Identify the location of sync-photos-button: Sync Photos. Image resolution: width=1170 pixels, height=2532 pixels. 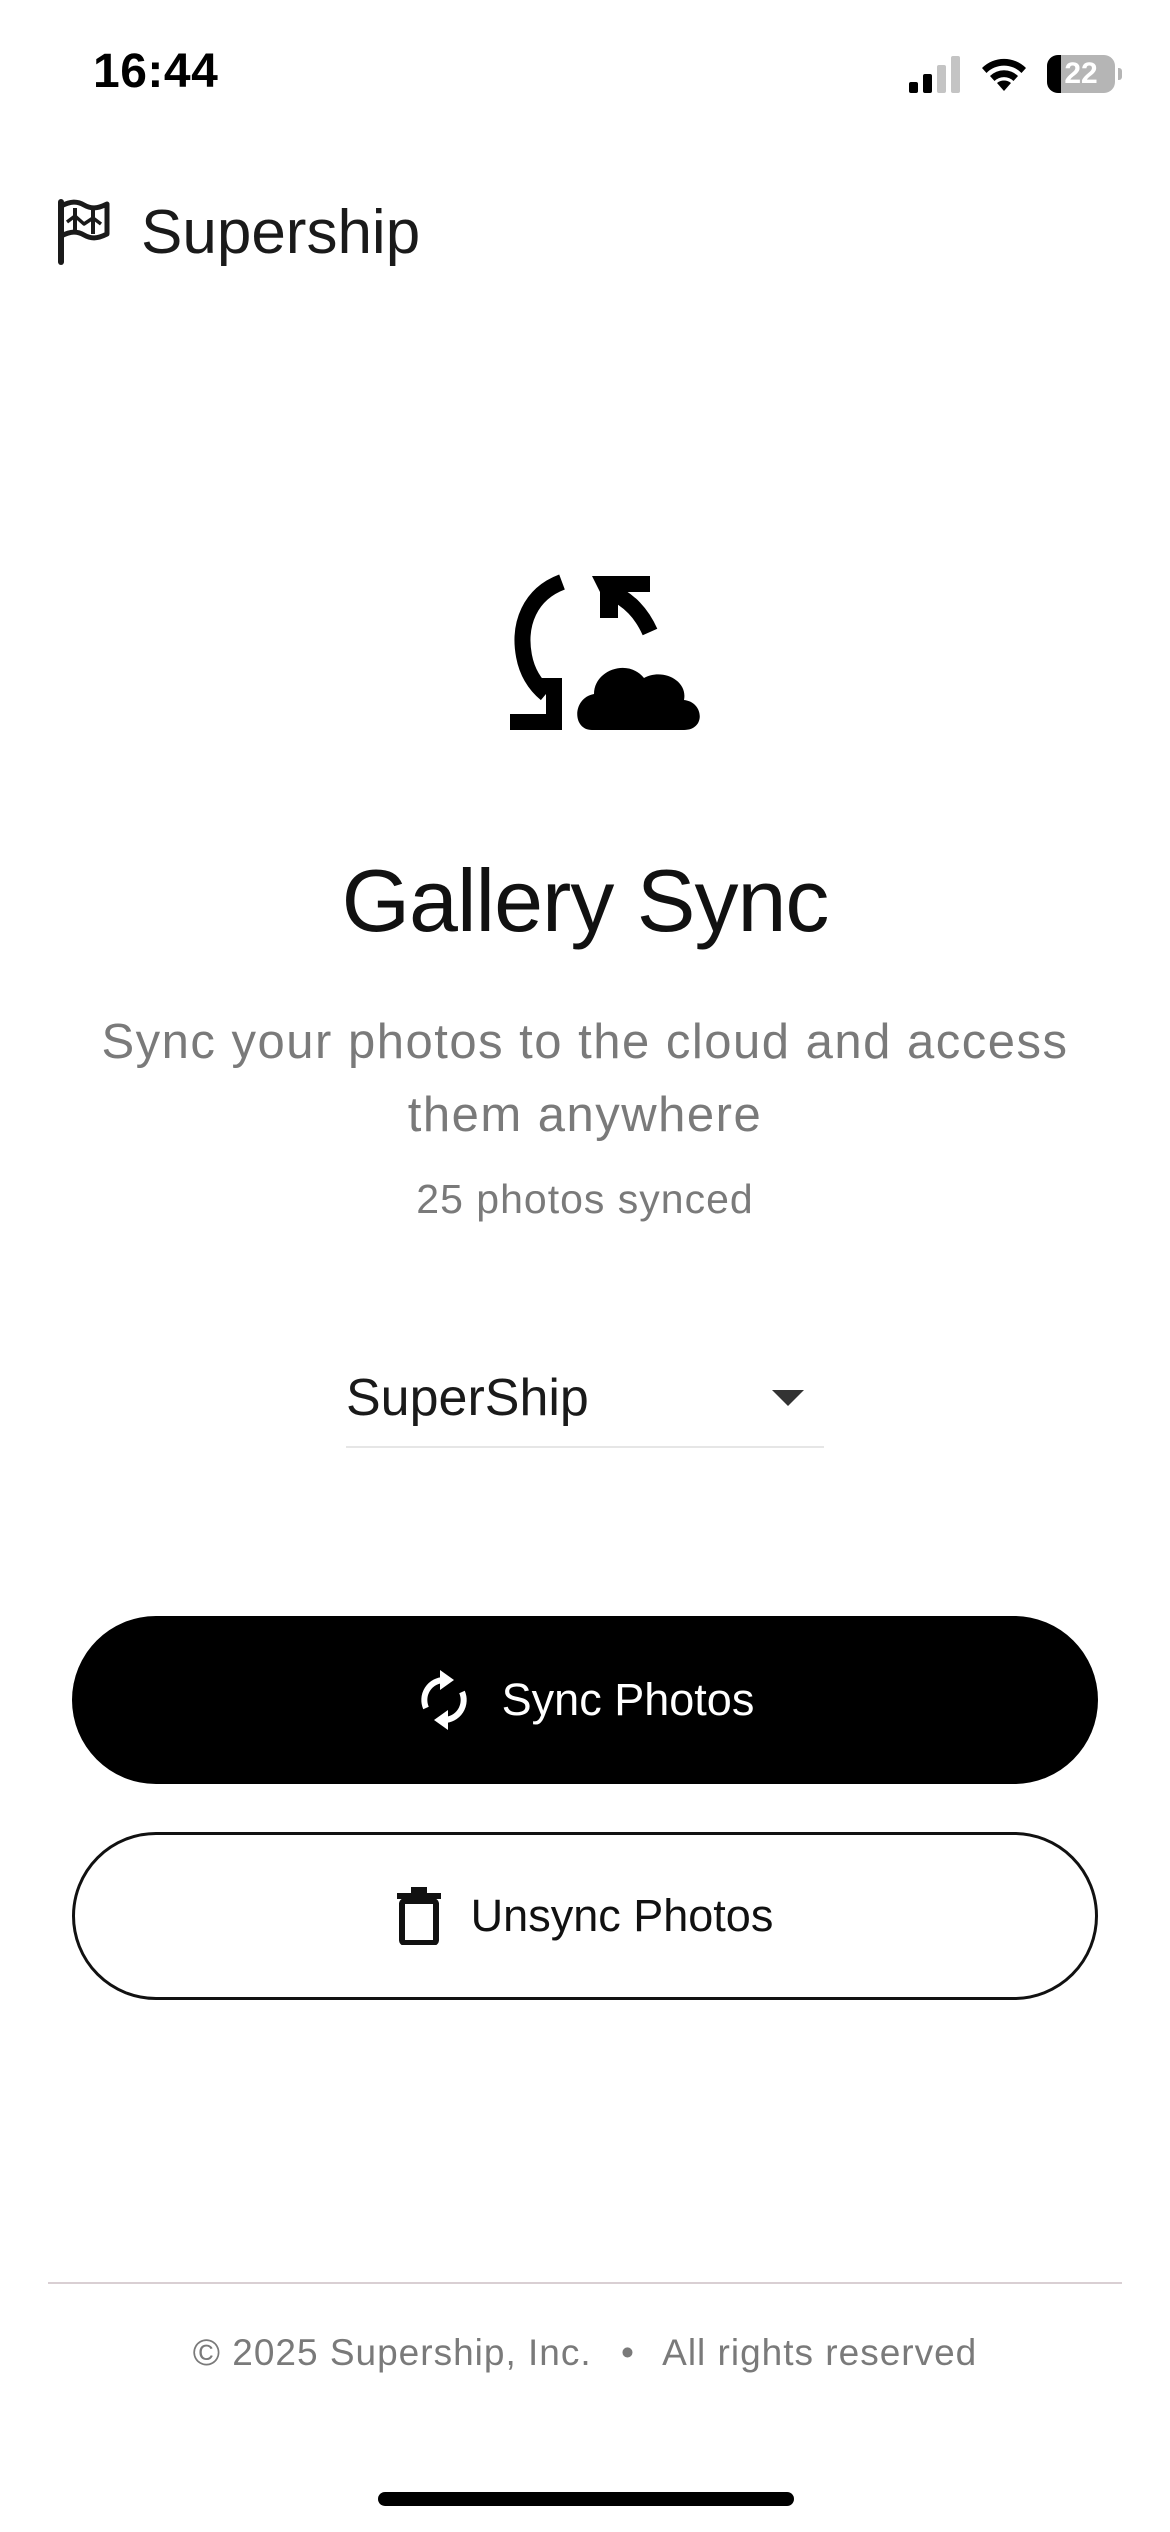
(585, 1700).